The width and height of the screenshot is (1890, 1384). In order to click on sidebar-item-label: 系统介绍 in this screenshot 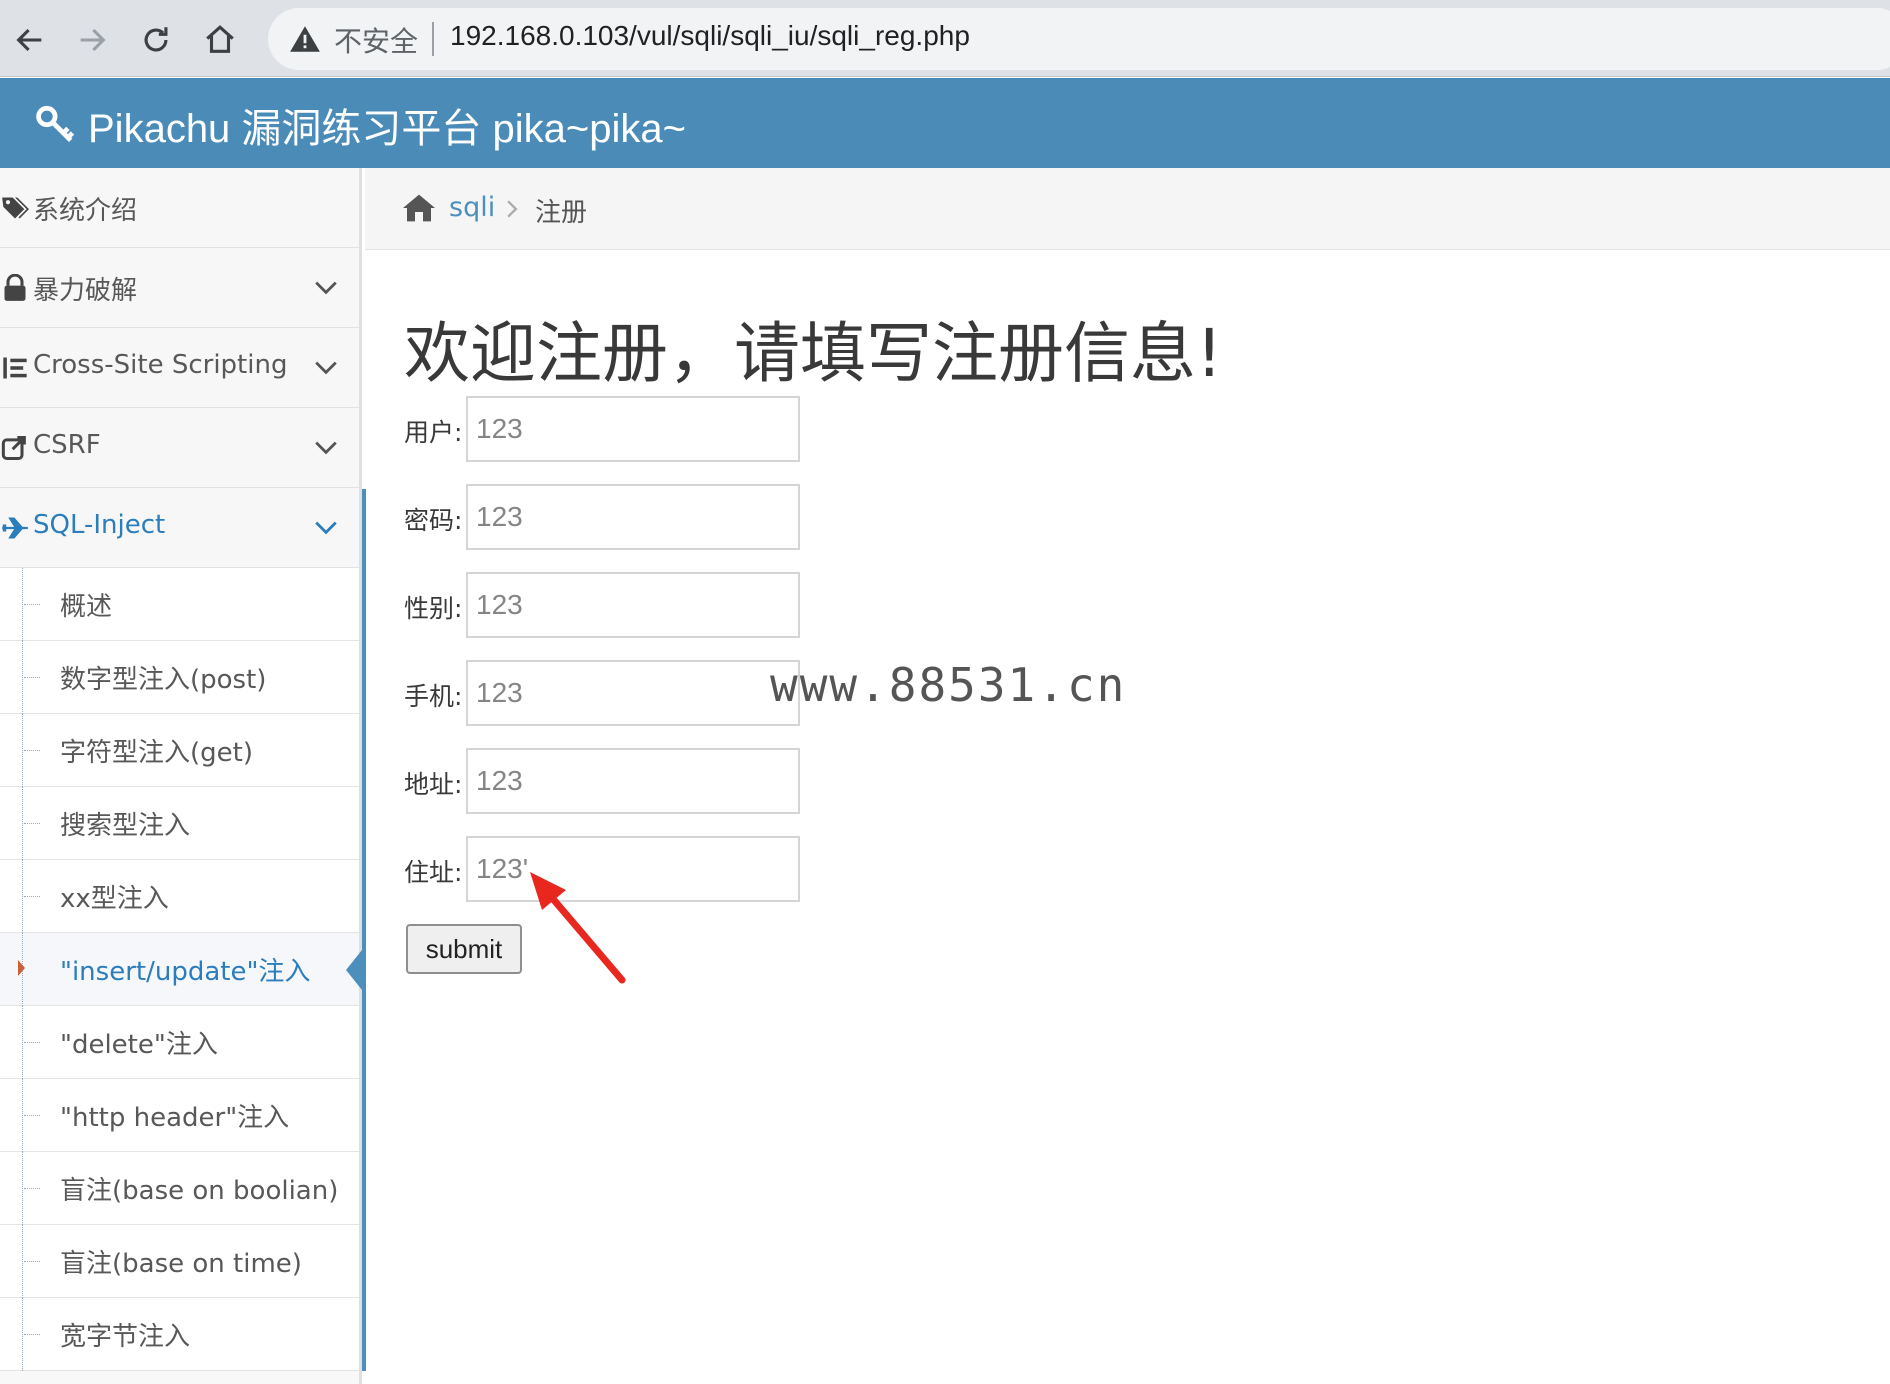, I will do `click(85, 211)`.